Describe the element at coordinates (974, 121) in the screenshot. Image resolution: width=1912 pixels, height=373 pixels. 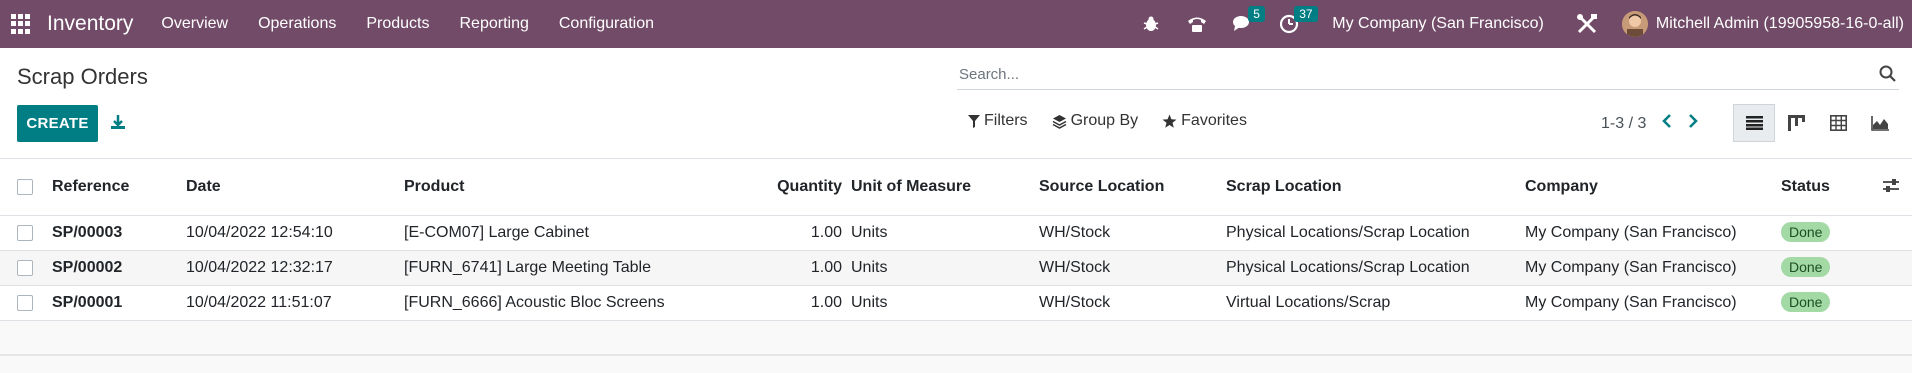
I see `filter-icon` at that location.